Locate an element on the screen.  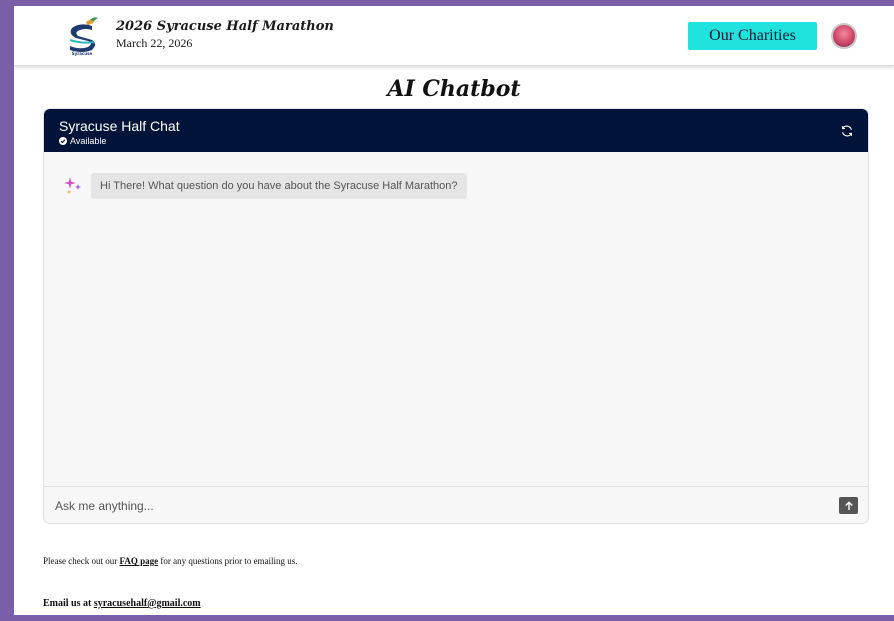
event-date: March 22, 2026 is located at coordinates (154, 43).